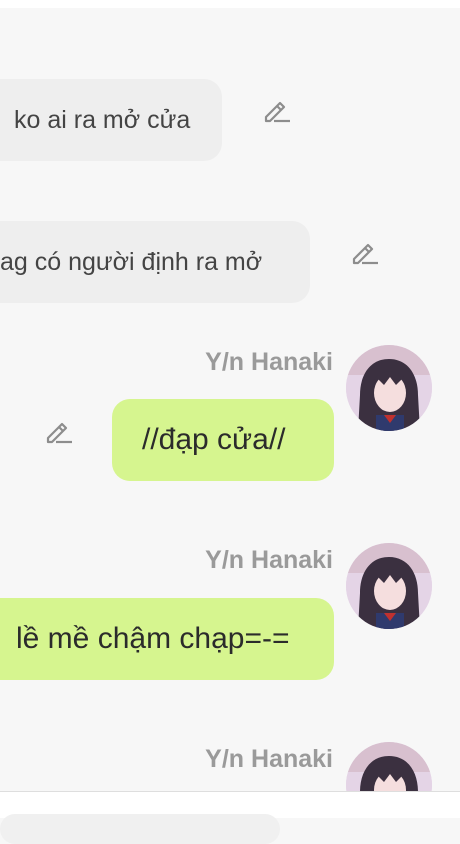 The height and width of the screenshot is (844, 460). I want to click on message-bubble-incoming: ko ai ra mở cửa, so click(111, 120).